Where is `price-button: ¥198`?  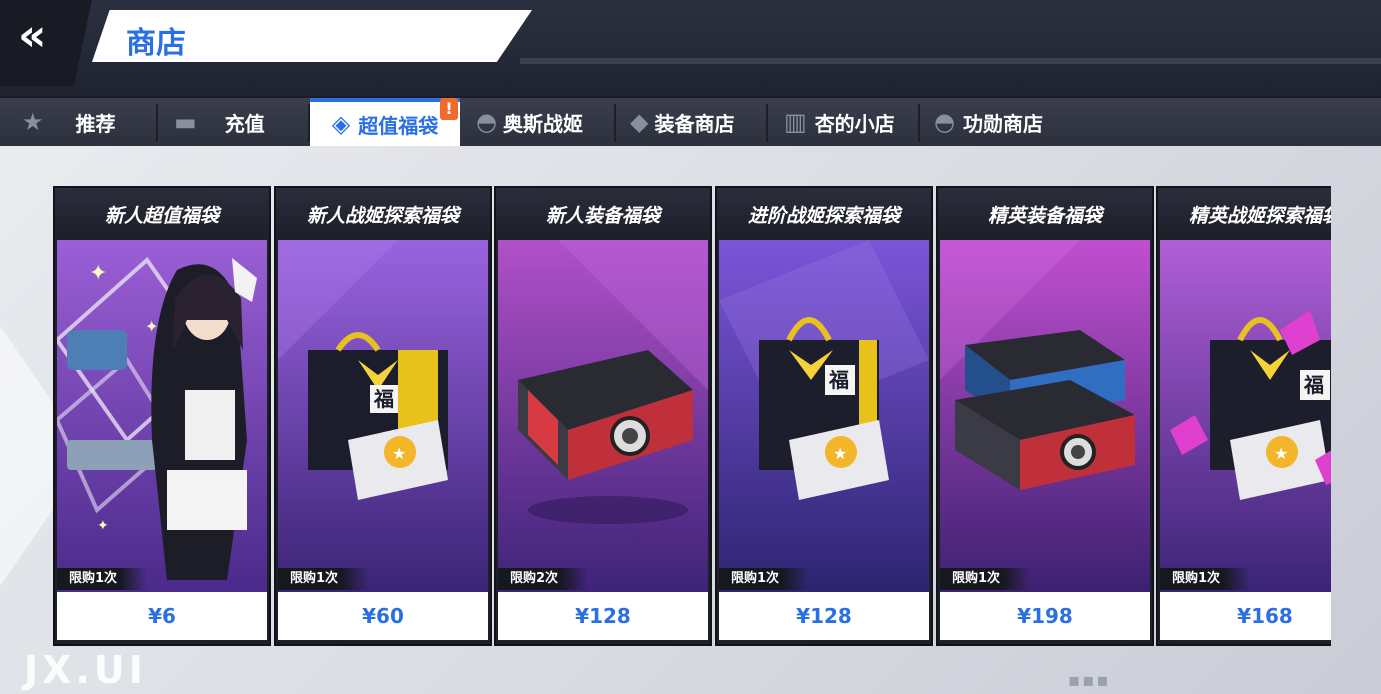 price-button: ¥198 is located at coordinates (1045, 616).